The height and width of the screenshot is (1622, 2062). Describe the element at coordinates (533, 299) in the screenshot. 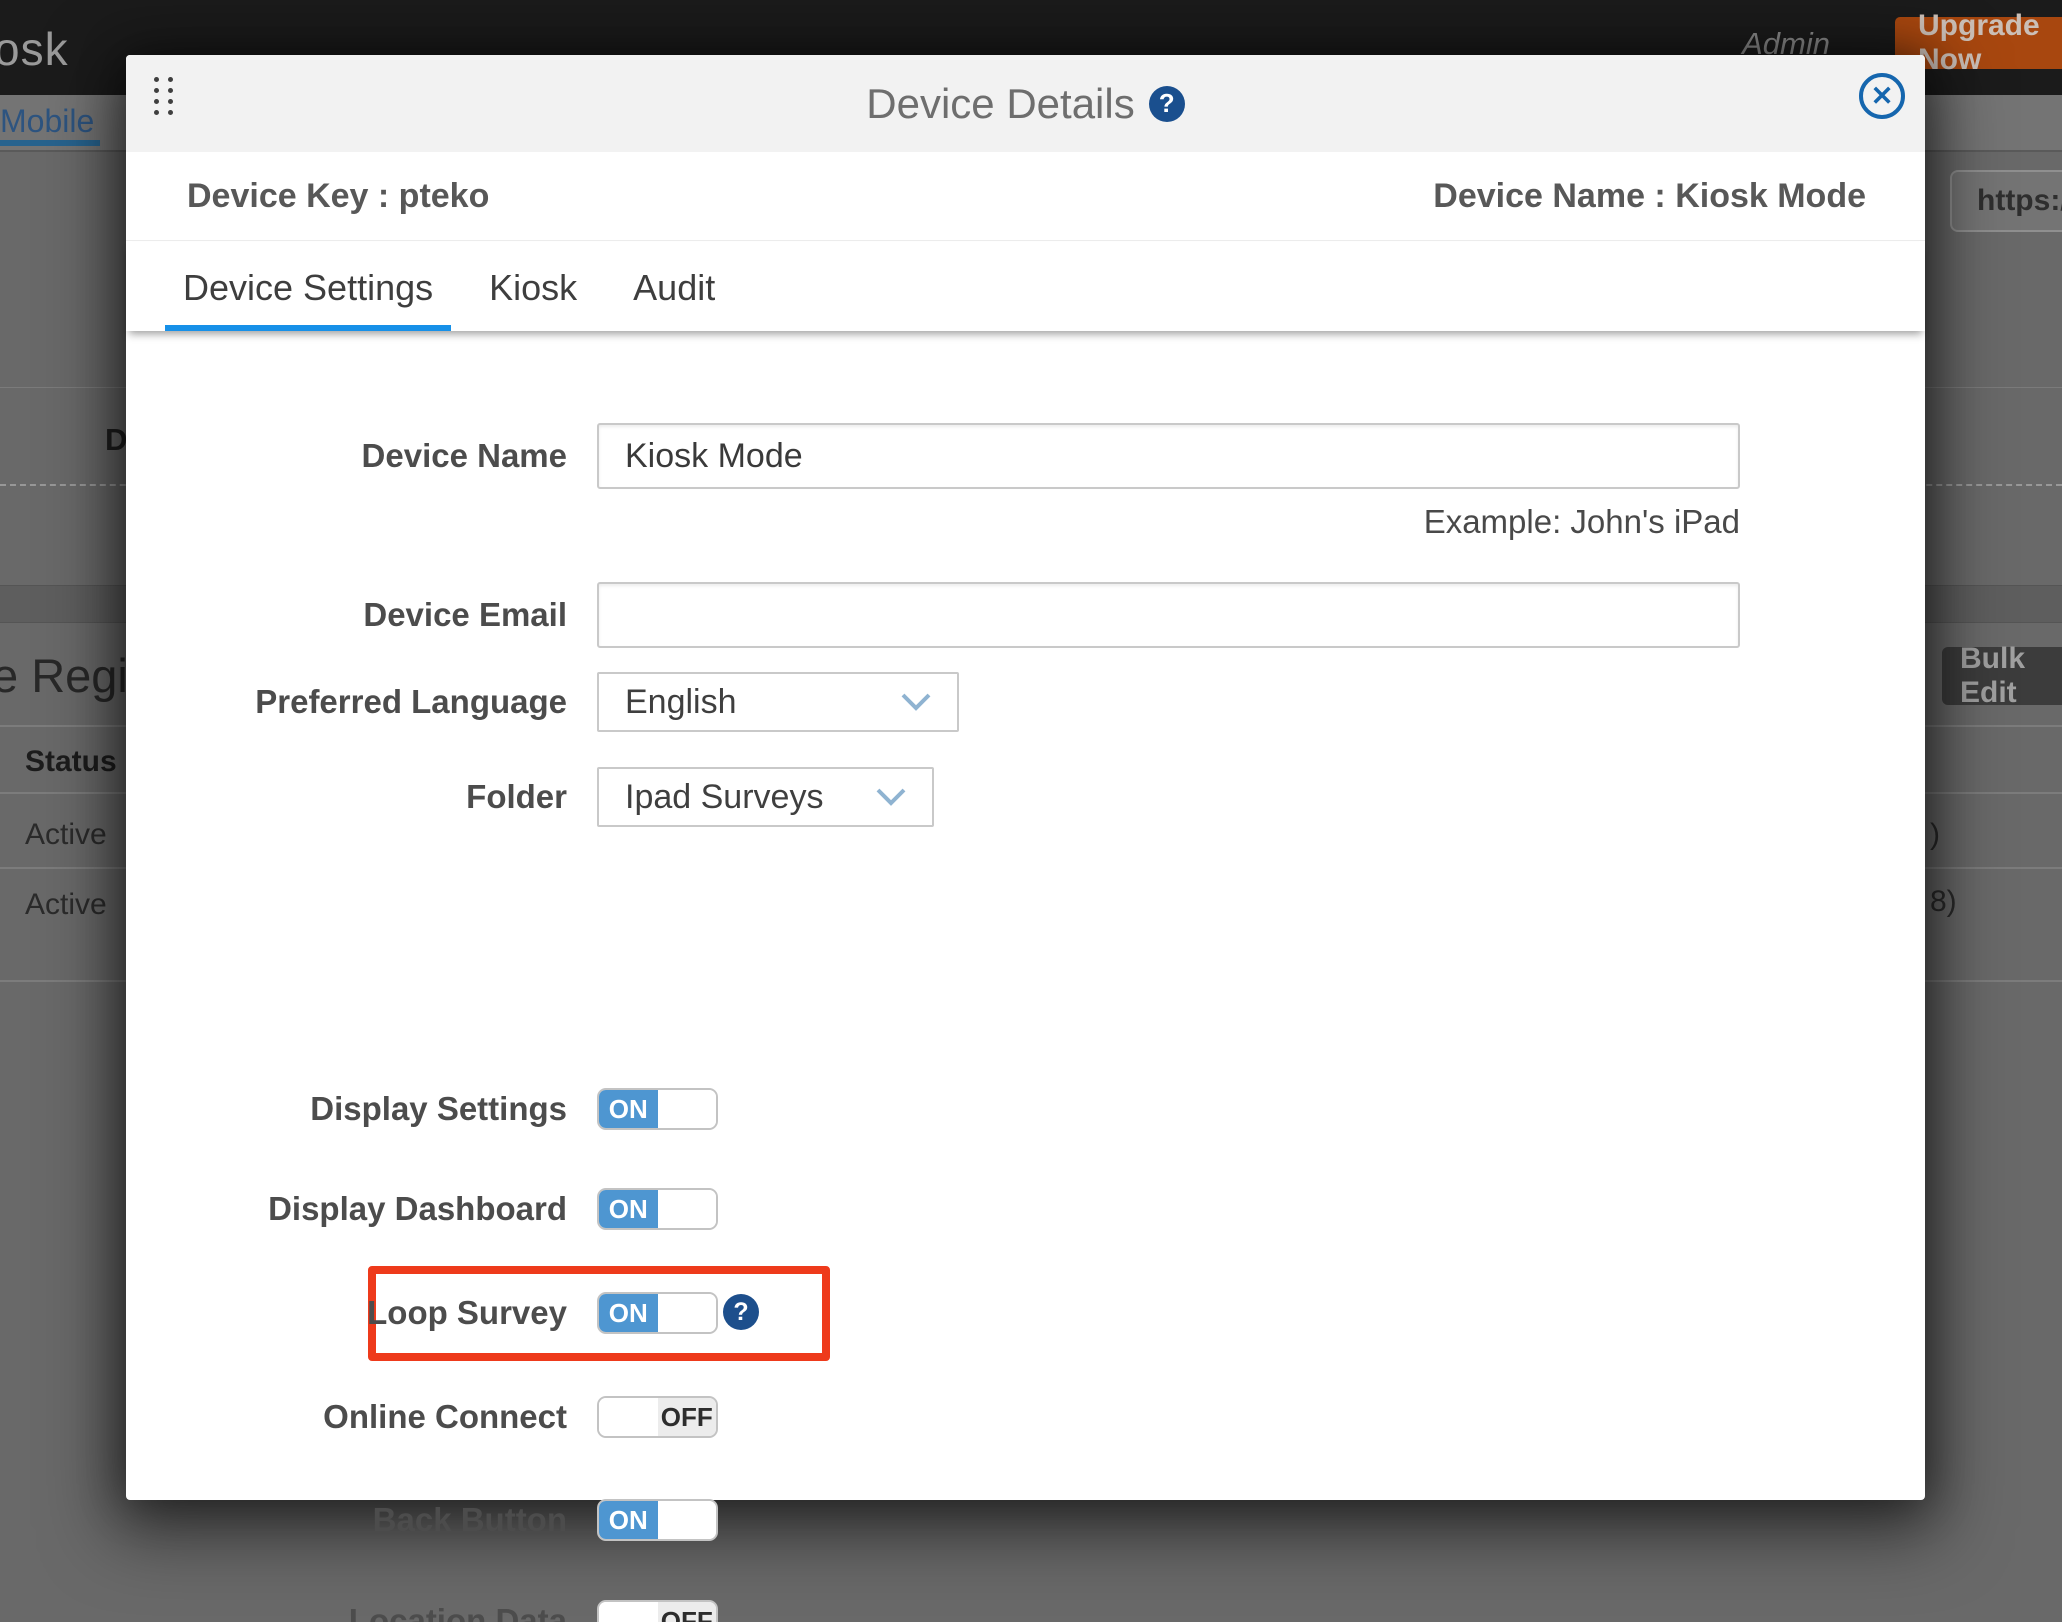

I see `tab-kiosk: Kiosk` at that location.